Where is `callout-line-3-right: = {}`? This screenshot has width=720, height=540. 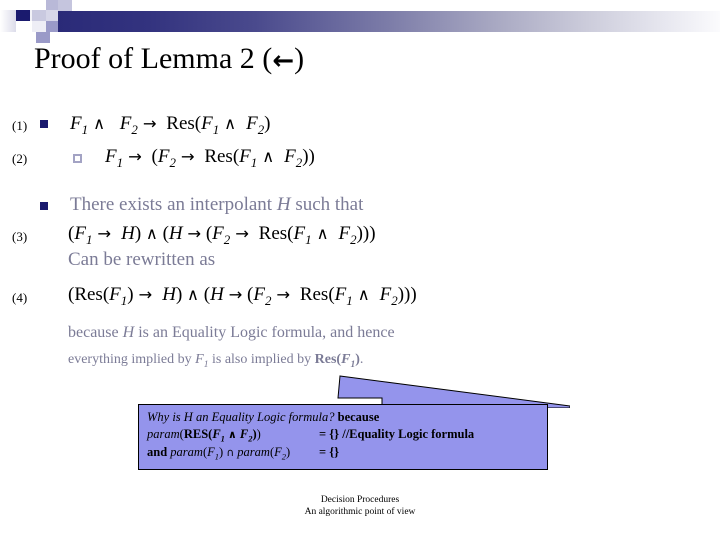
callout-line-3-right: = {} is located at coordinates (329, 452).